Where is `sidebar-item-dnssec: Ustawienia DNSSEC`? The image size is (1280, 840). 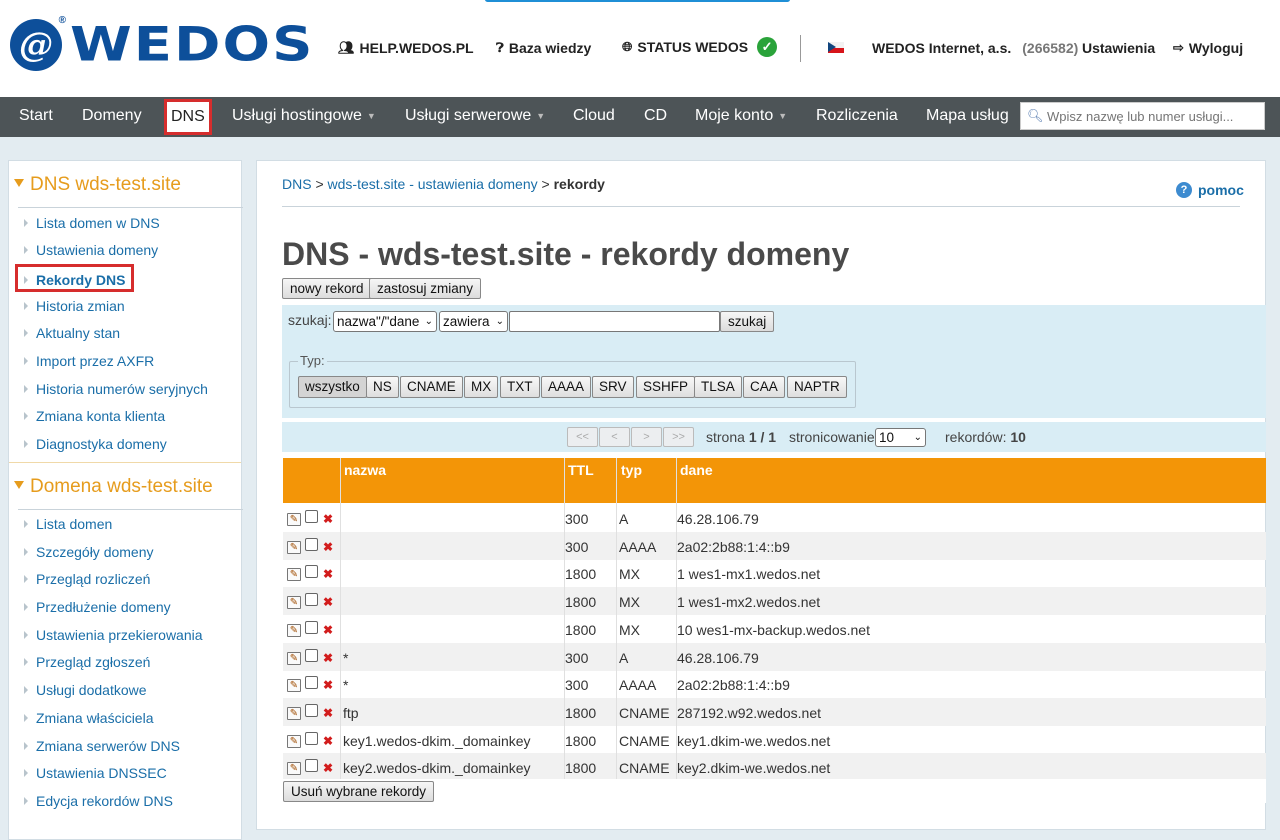 sidebar-item-dnssec: Ustawienia DNSSEC is located at coordinates (95, 773).